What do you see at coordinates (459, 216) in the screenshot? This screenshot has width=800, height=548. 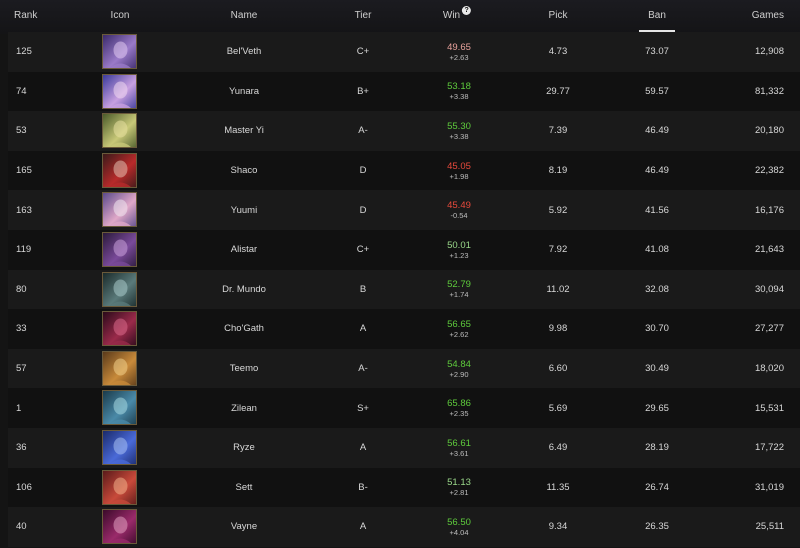 I see `win-rate-delta: -0.54` at bounding box center [459, 216].